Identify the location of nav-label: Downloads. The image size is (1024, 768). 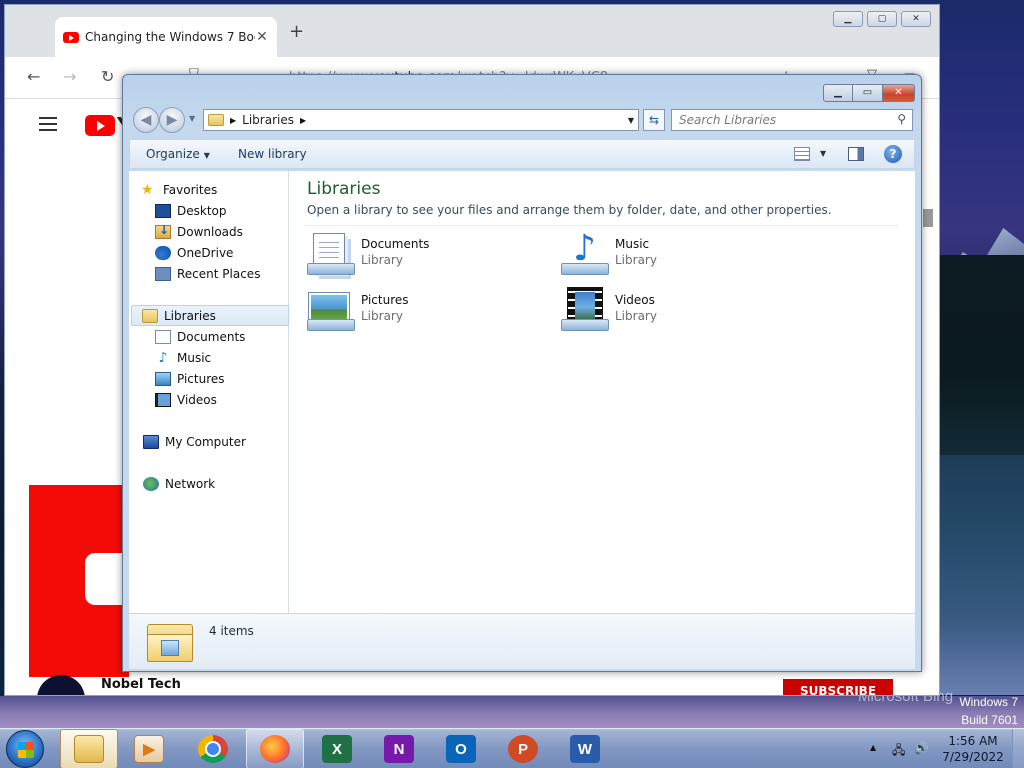
(210, 231).